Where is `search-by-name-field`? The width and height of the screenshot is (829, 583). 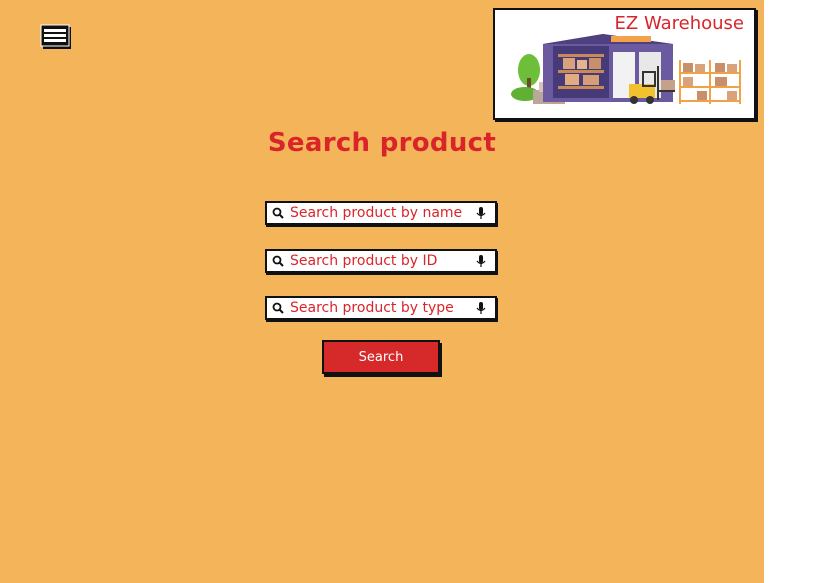
search-by-name-field is located at coordinates (381, 213).